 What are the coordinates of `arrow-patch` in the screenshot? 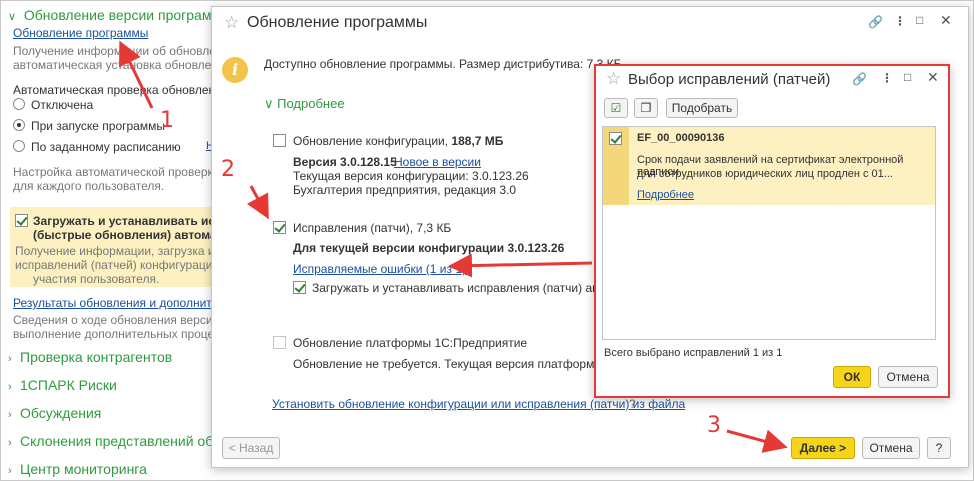 It's located at (520, 265).